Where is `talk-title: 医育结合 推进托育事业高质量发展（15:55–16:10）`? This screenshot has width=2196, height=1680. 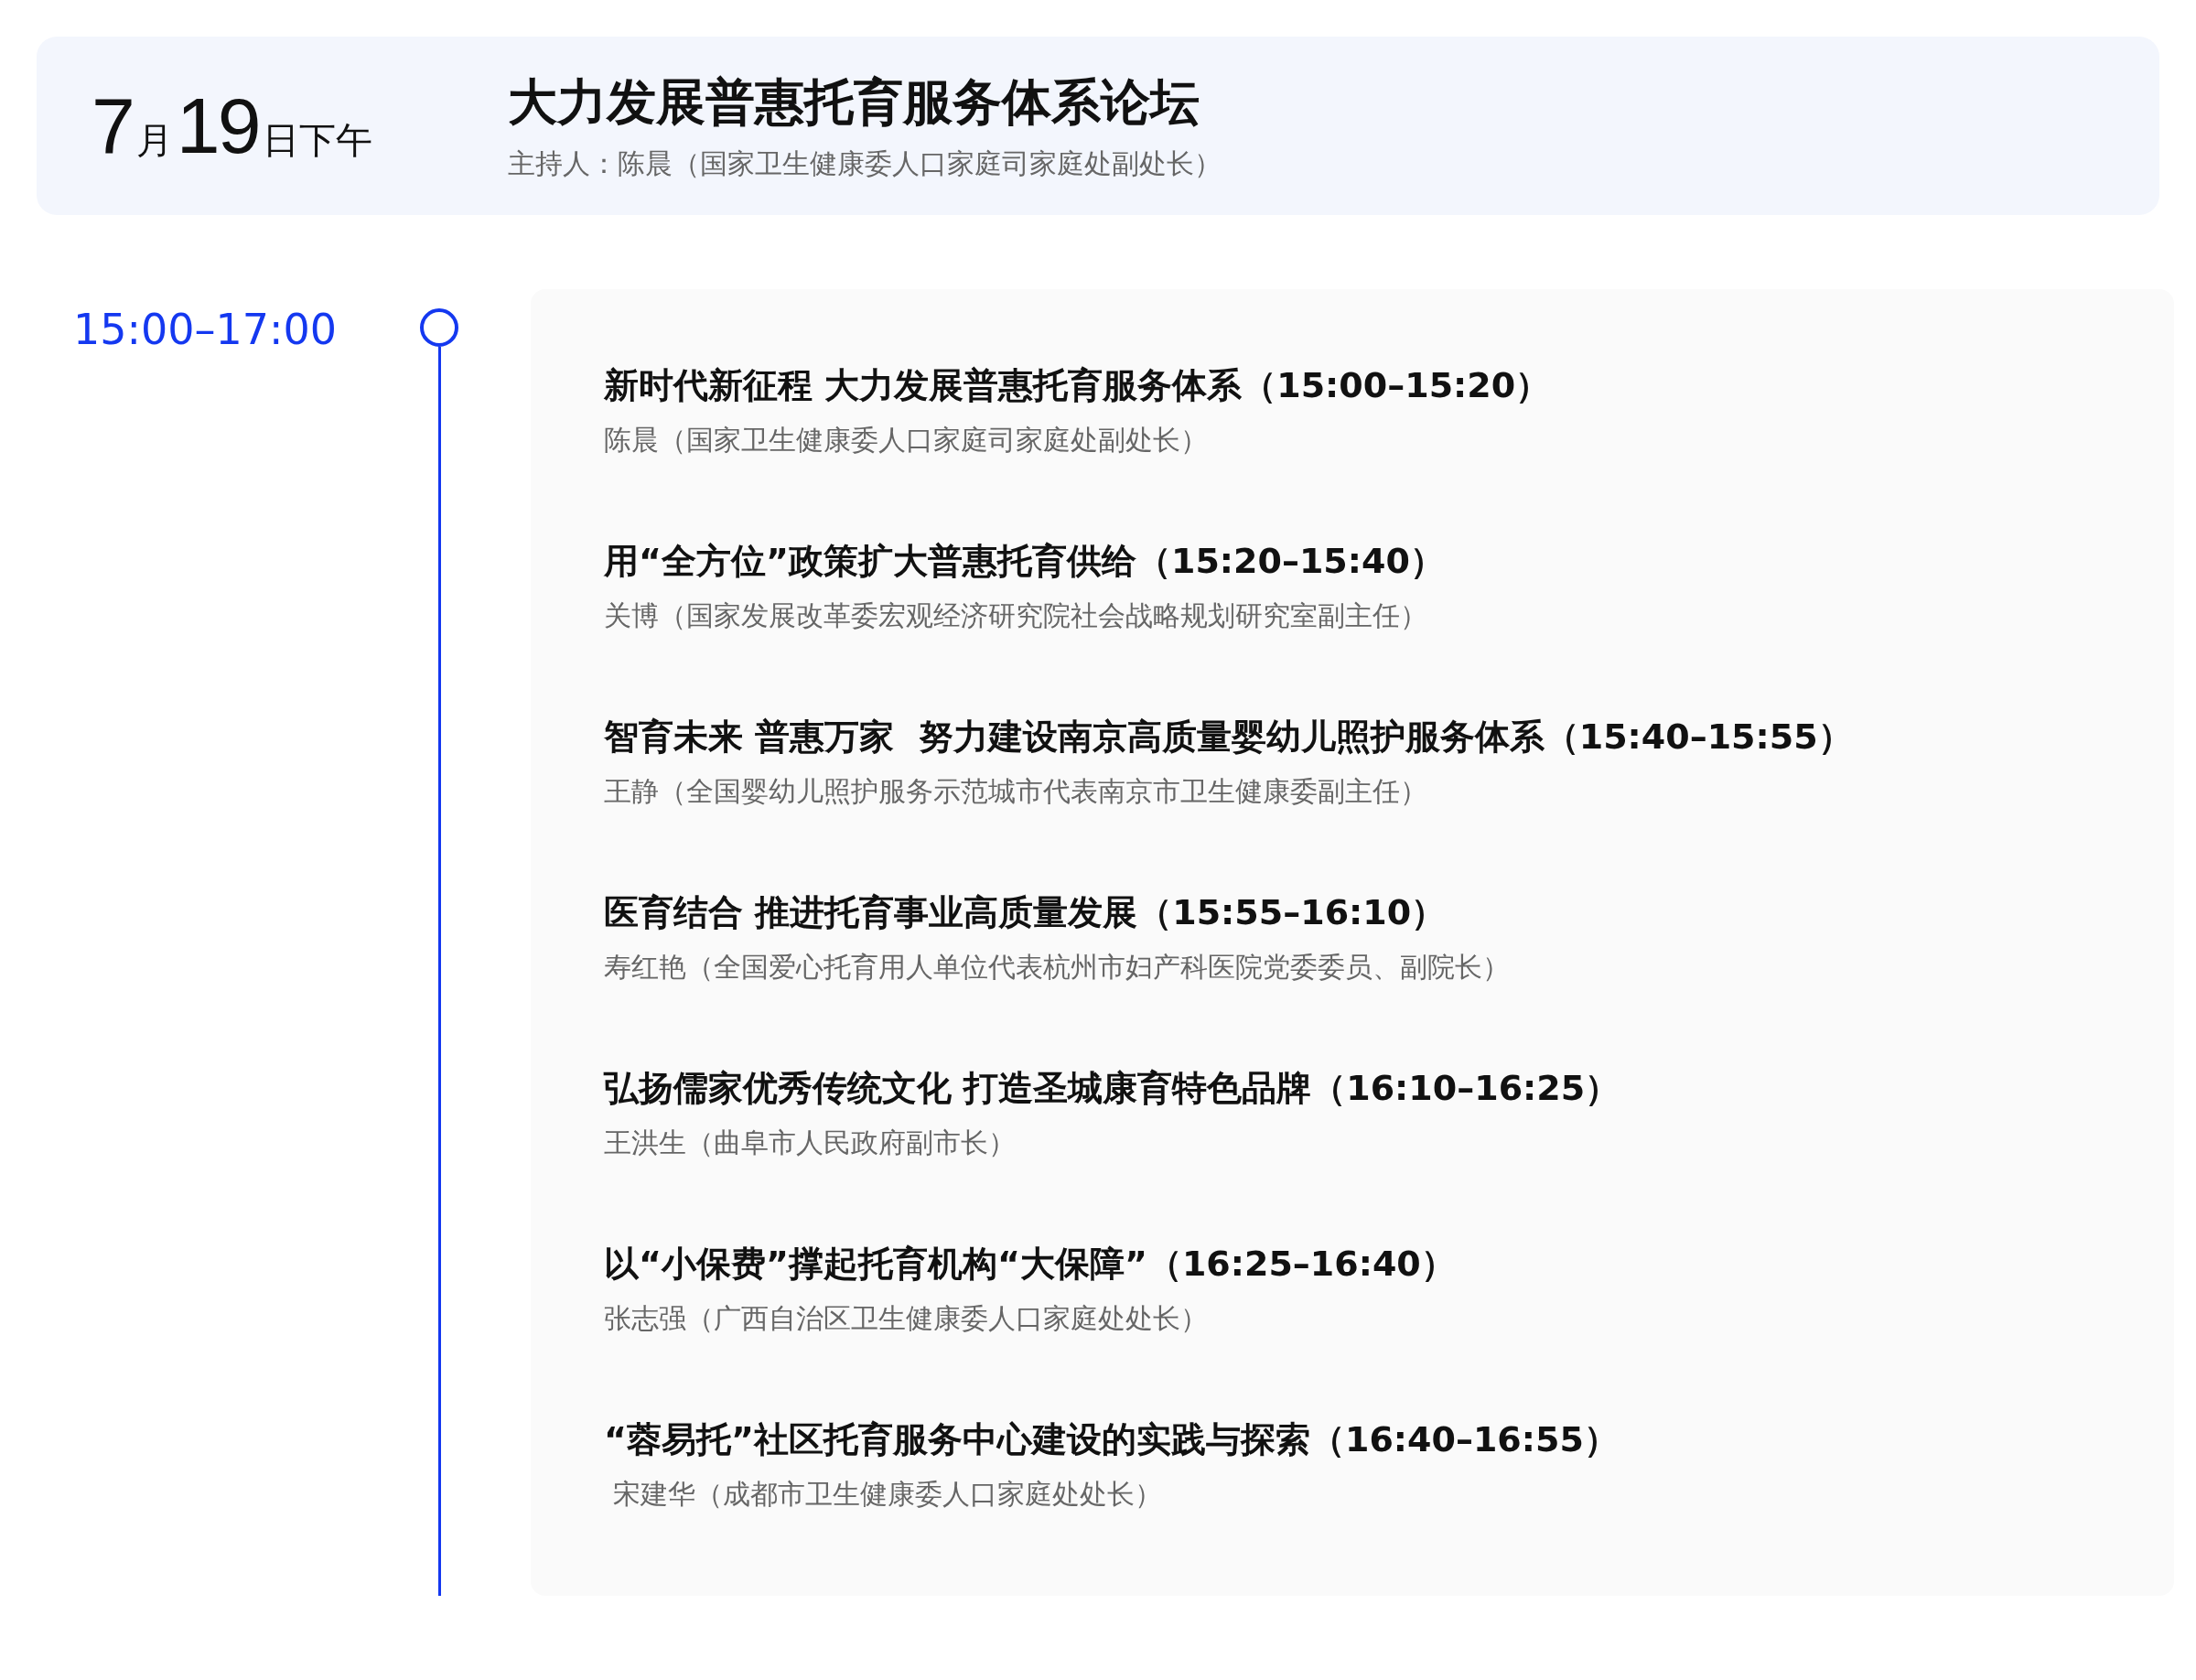
talk-title: 医育结合 推进托育事业高质量发展（15:55–16:10） is located at coordinates (1026, 912).